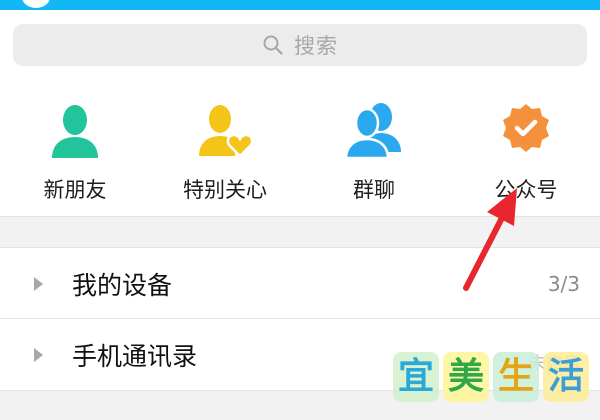 The width and height of the screenshot is (600, 420). Describe the element at coordinates (526, 128) in the screenshot. I see `official-account-icon` at that location.